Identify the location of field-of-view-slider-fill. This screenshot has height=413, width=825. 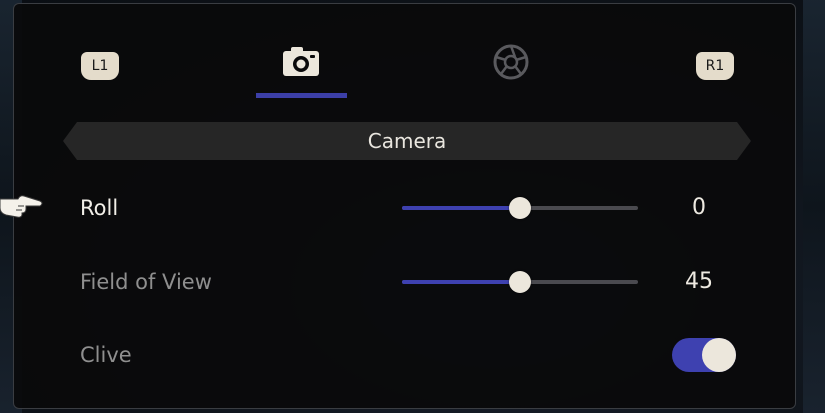
(461, 282).